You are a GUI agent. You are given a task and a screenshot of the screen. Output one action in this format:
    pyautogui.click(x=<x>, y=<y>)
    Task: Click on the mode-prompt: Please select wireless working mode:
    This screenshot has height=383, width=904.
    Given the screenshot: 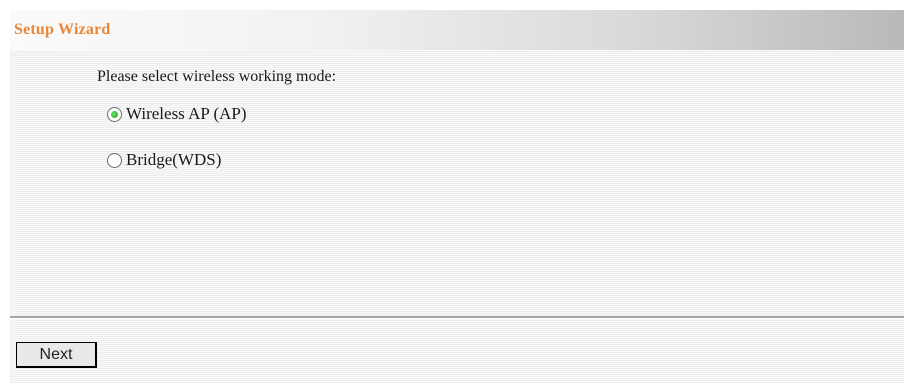 What is the action you would take?
    pyautogui.click(x=217, y=76)
    